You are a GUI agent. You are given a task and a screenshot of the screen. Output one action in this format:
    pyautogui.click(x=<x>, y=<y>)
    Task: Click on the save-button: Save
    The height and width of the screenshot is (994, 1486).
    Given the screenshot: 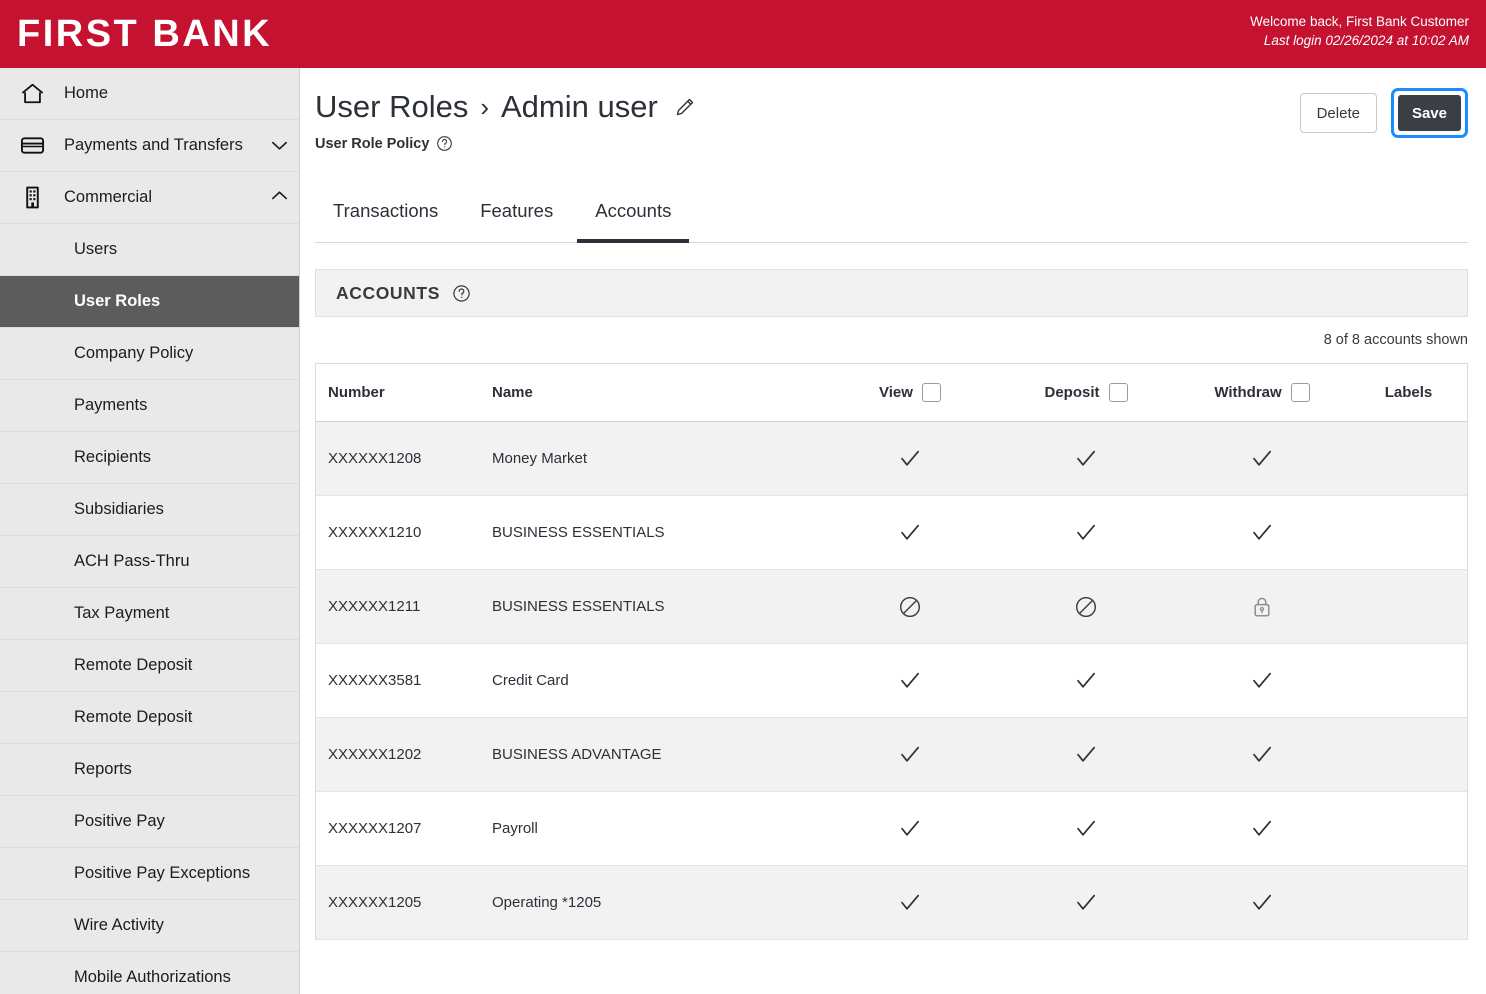 What is the action you would take?
    pyautogui.click(x=1429, y=113)
    